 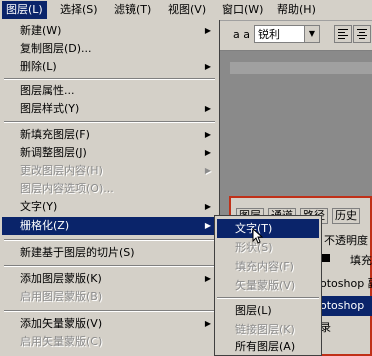 I want to click on menu-item-label: 新填充图层(F), so click(x=55, y=134).